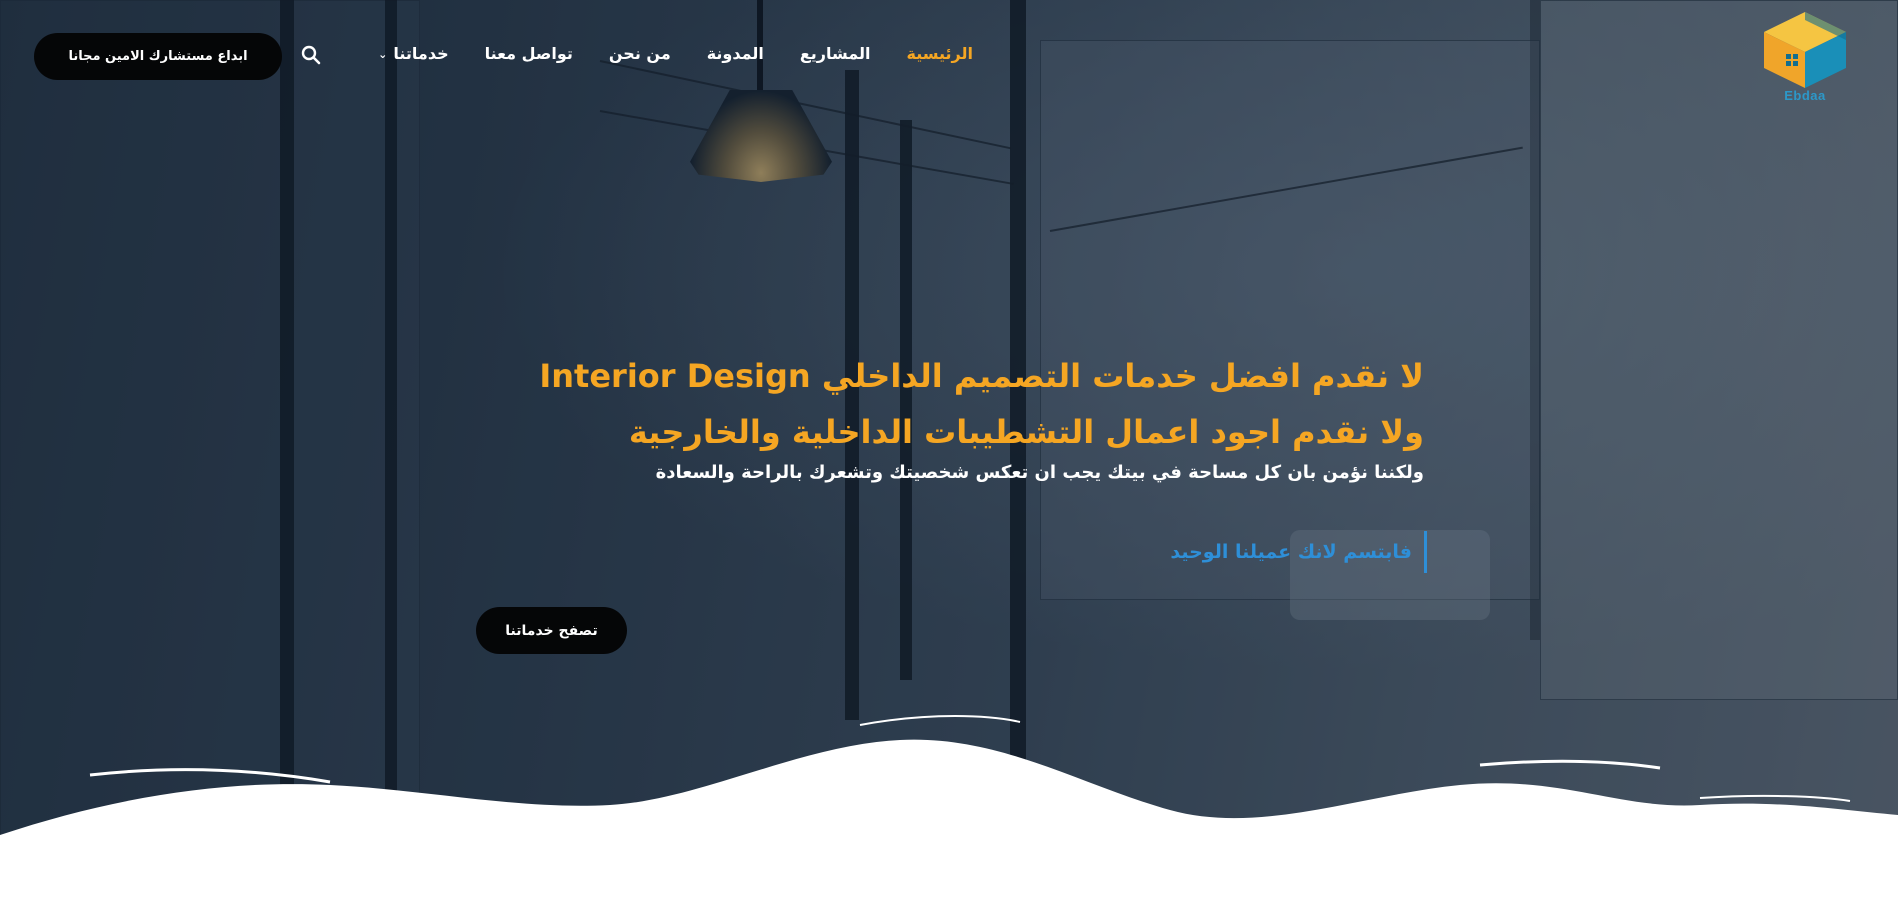  What do you see at coordinates (551, 630) in the screenshot?
I see `browse-services-button: تصفح خدماتنا` at bounding box center [551, 630].